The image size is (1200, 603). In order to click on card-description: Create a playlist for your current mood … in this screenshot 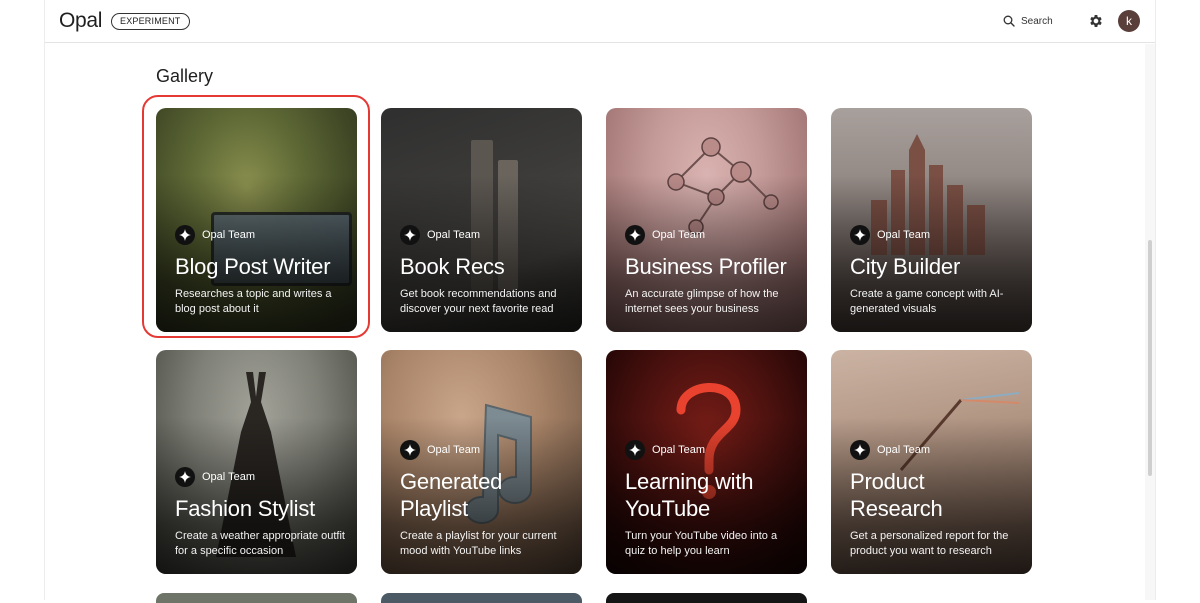, I will do `click(478, 543)`.